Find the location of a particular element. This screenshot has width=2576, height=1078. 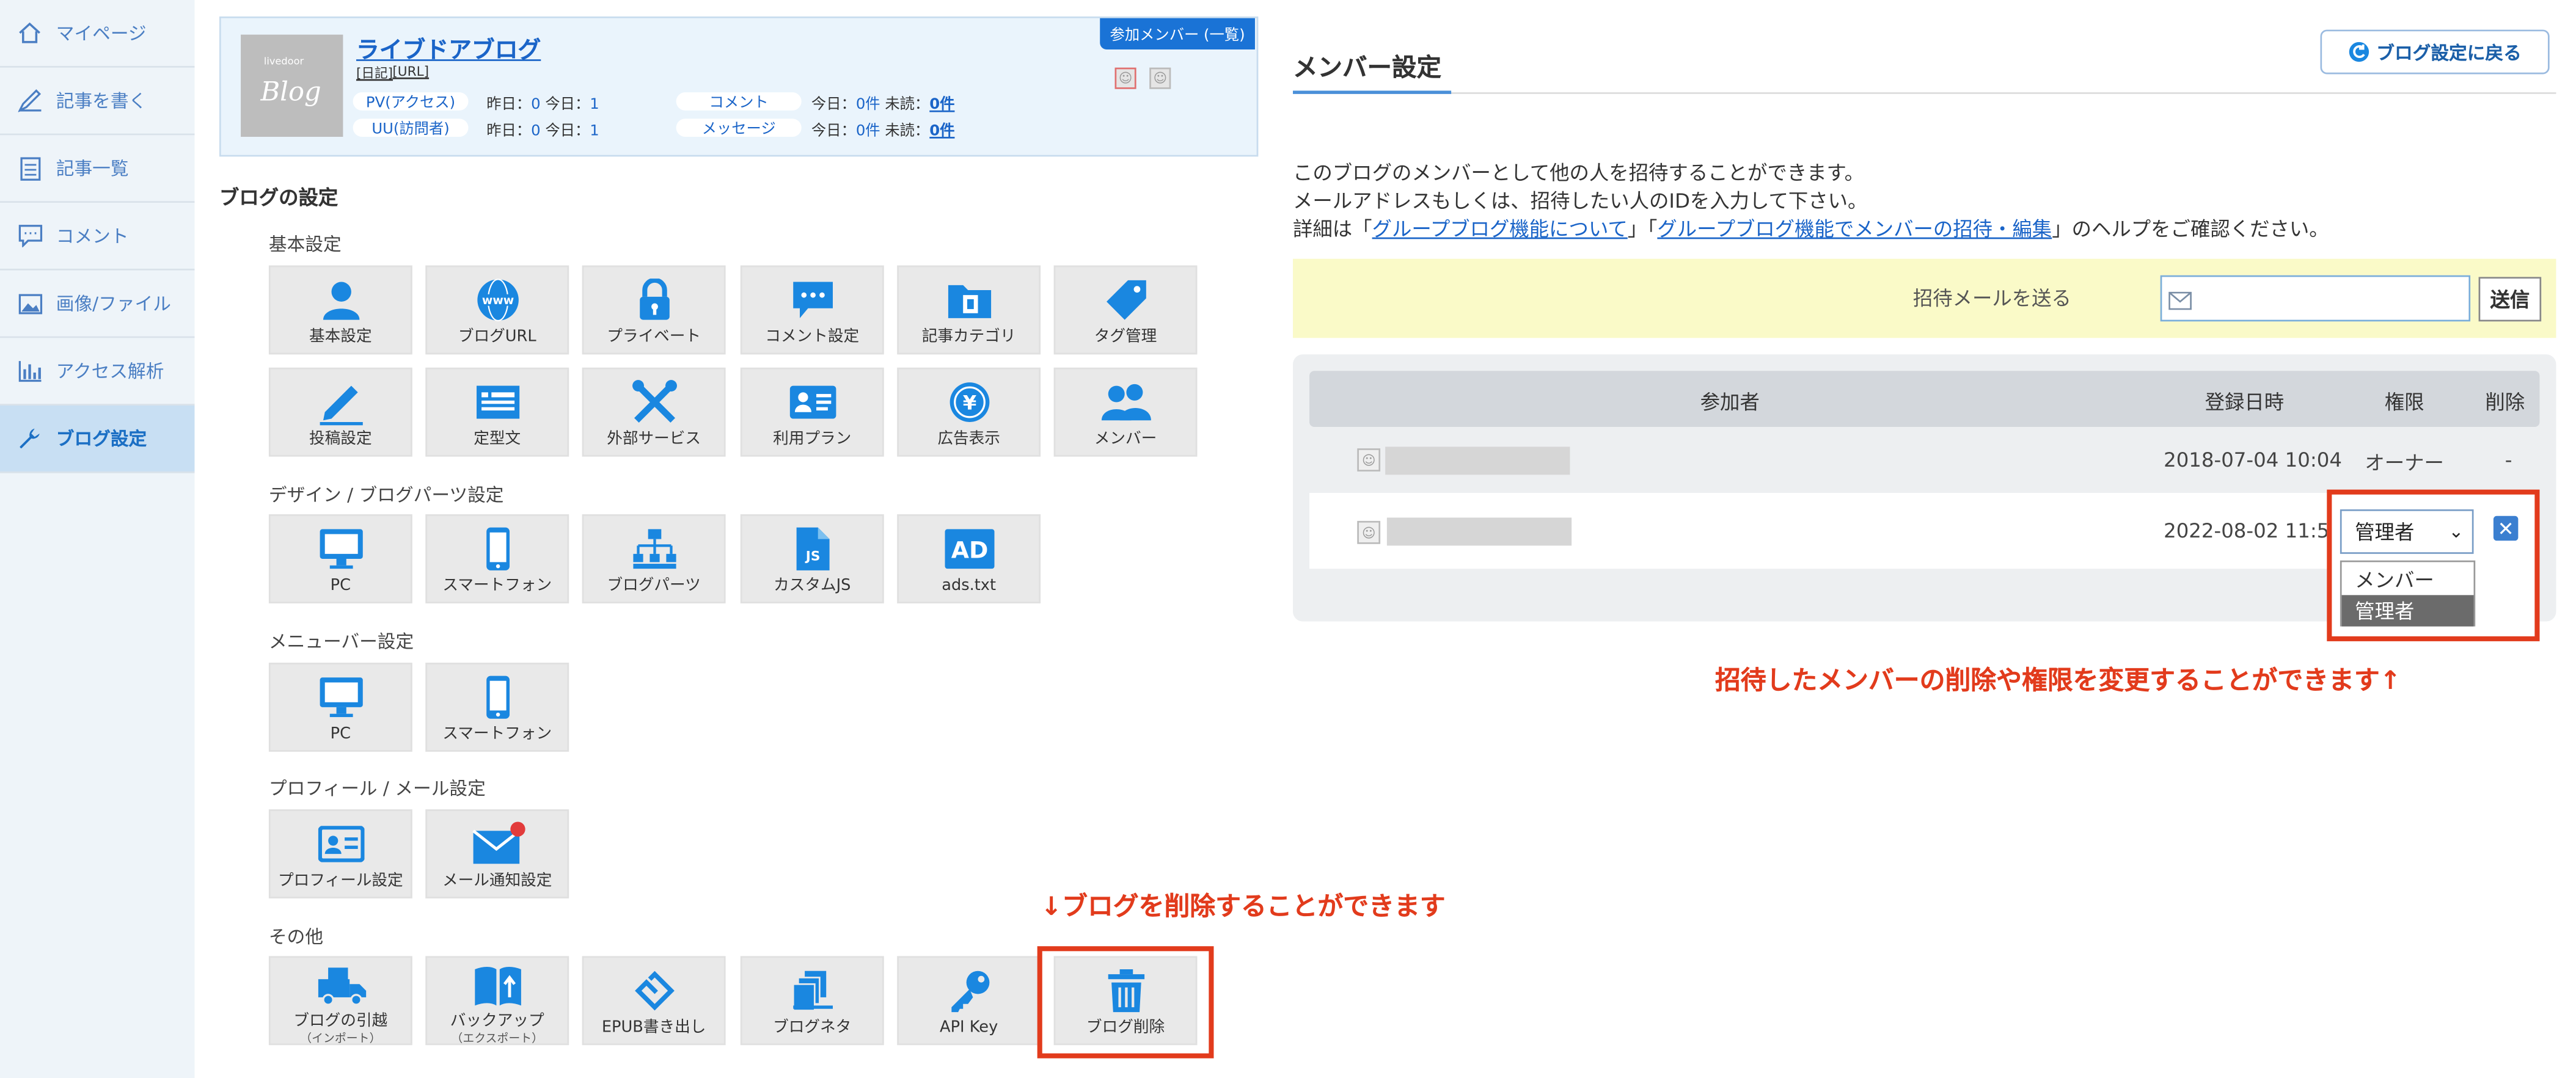

tile-epub-export: EPUB書き出し is located at coordinates (654, 1001).